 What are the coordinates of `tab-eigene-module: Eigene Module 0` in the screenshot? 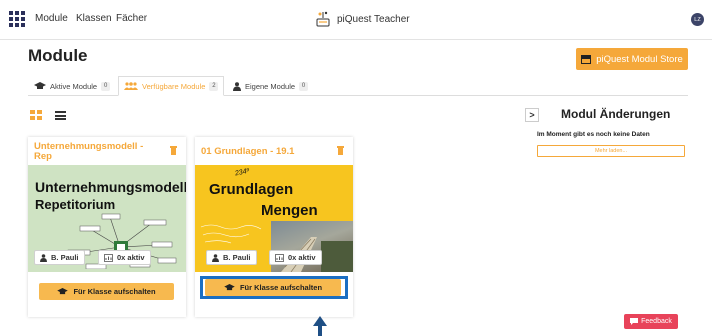 It's located at (271, 86).